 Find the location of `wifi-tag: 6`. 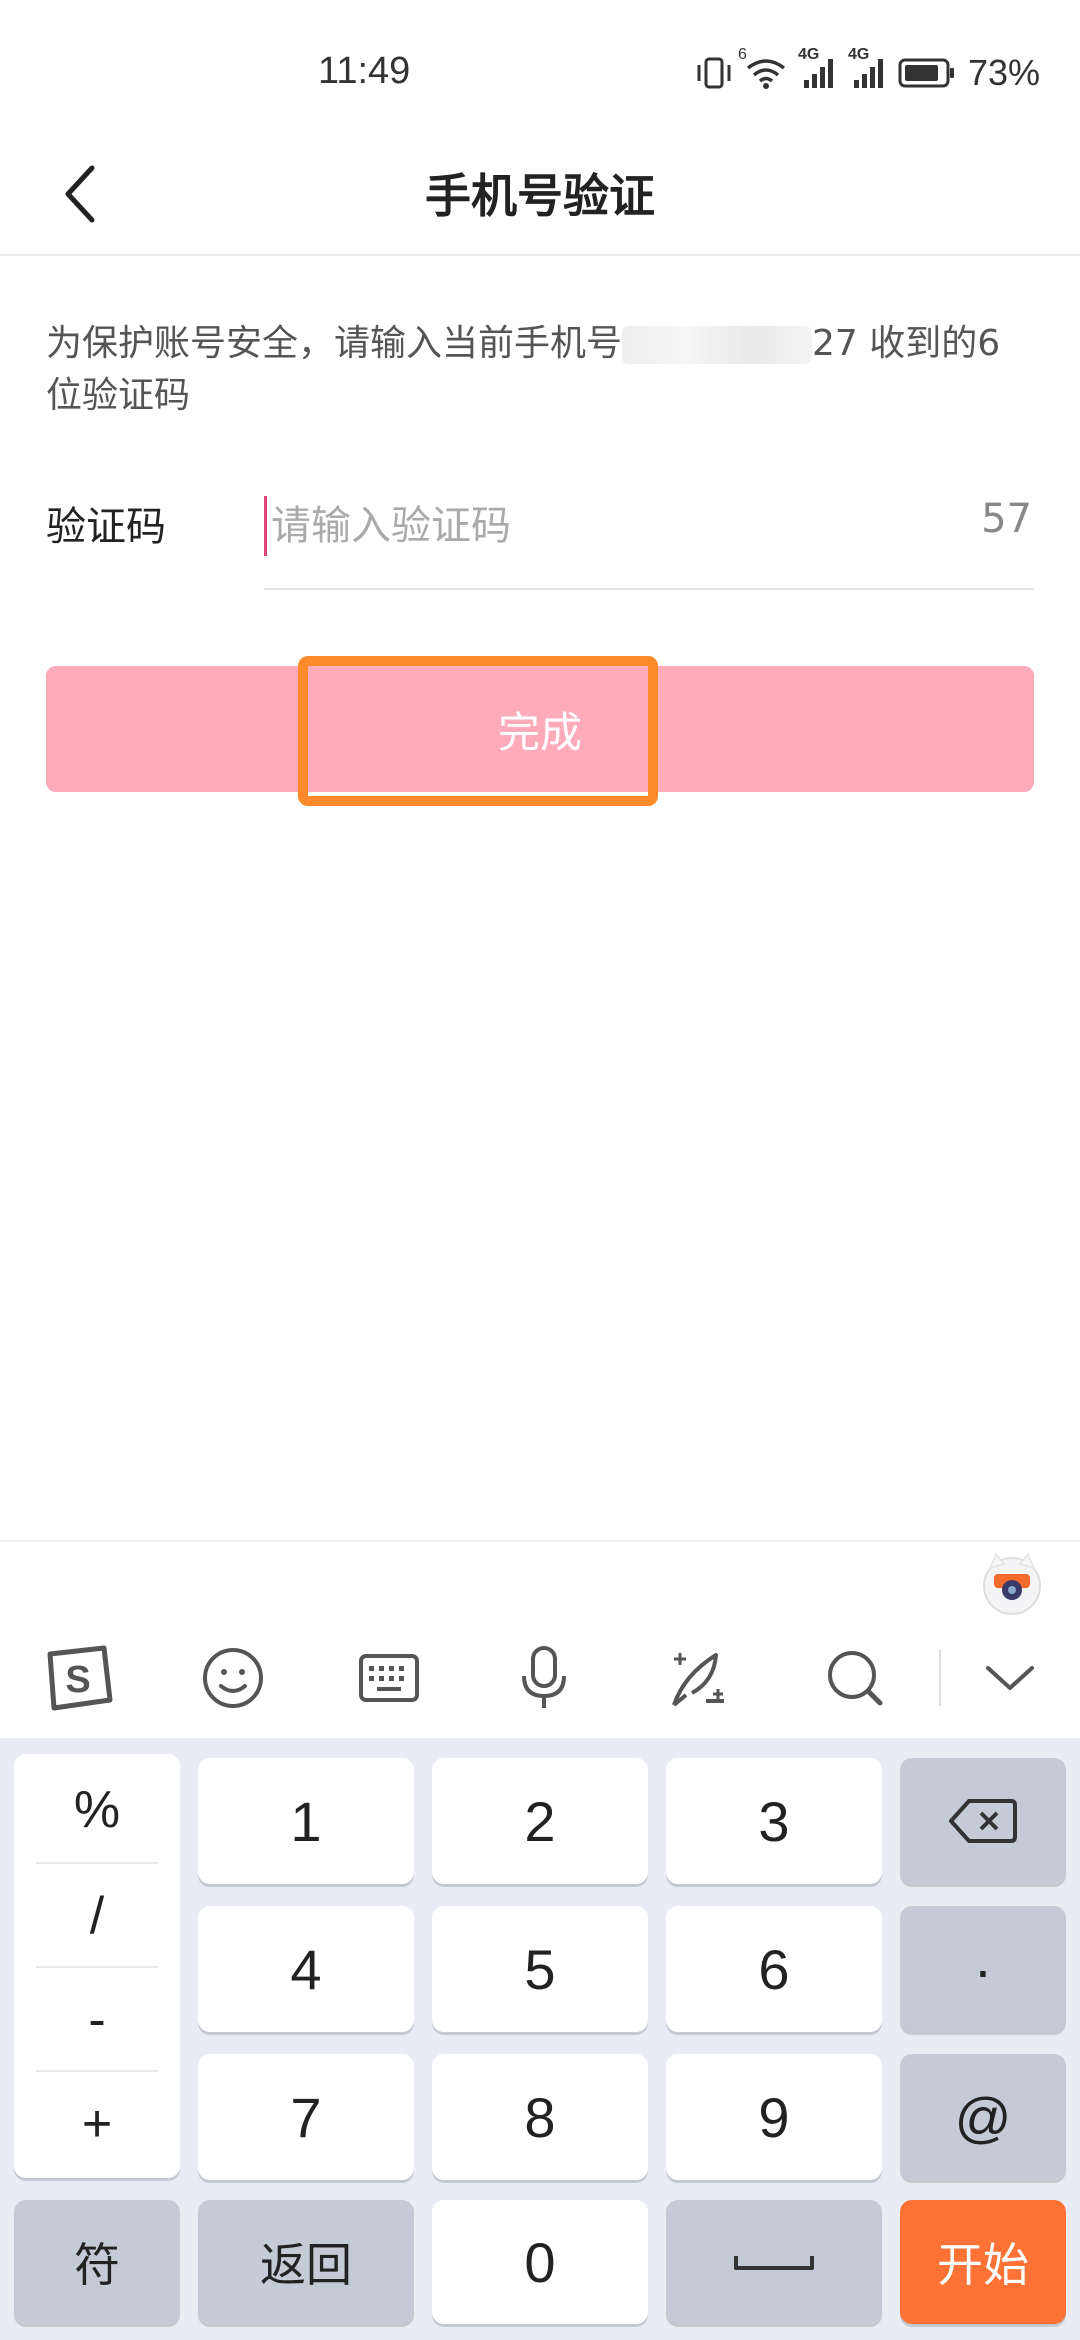

wifi-tag: 6 is located at coordinates (742, 54).